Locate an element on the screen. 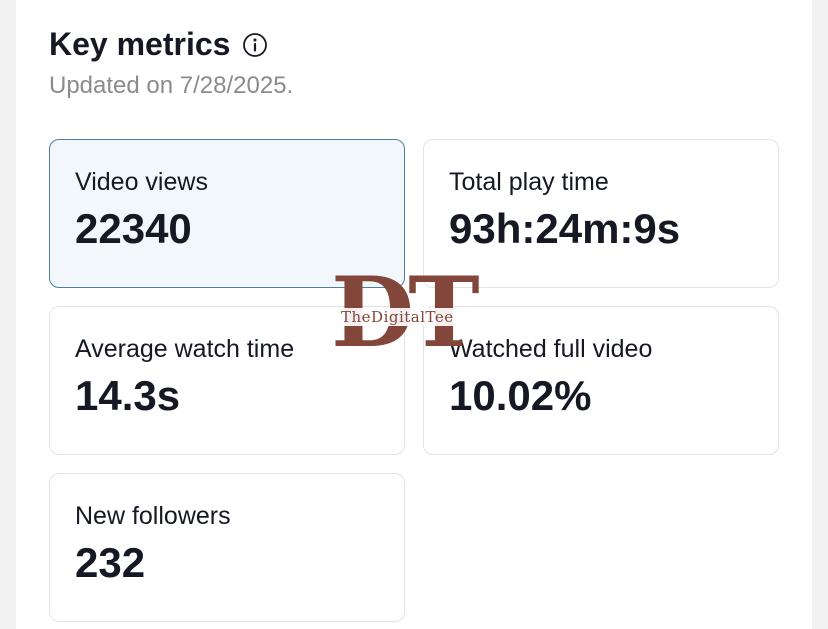  metric-value: 14.3s is located at coordinates (128, 395).